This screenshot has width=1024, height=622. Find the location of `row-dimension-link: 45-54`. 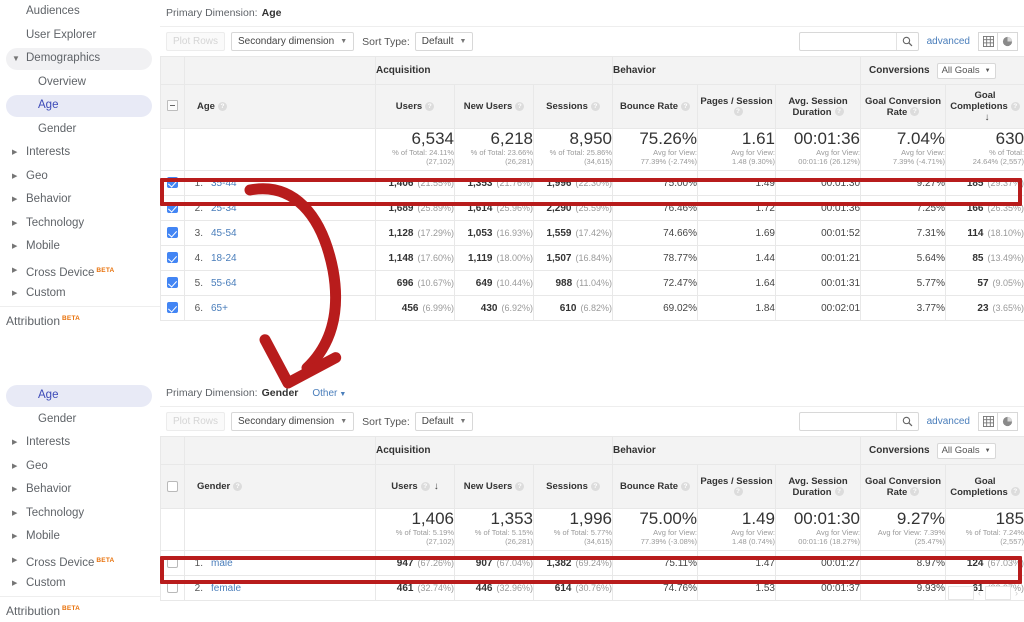

row-dimension-link: 45-54 is located at coordinates (224, 233).